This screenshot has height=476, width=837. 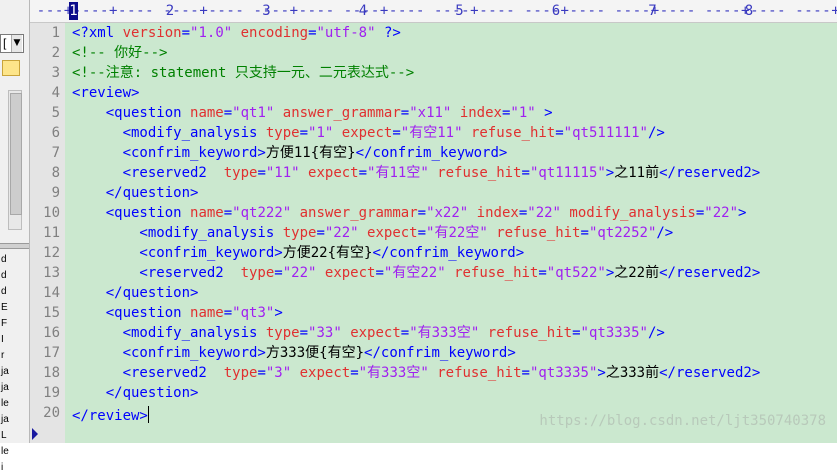 What do you see at coordinates (346, 33) in the screenshot?
I see `code-token: "utf-8"` at bounding box center [346, 33].